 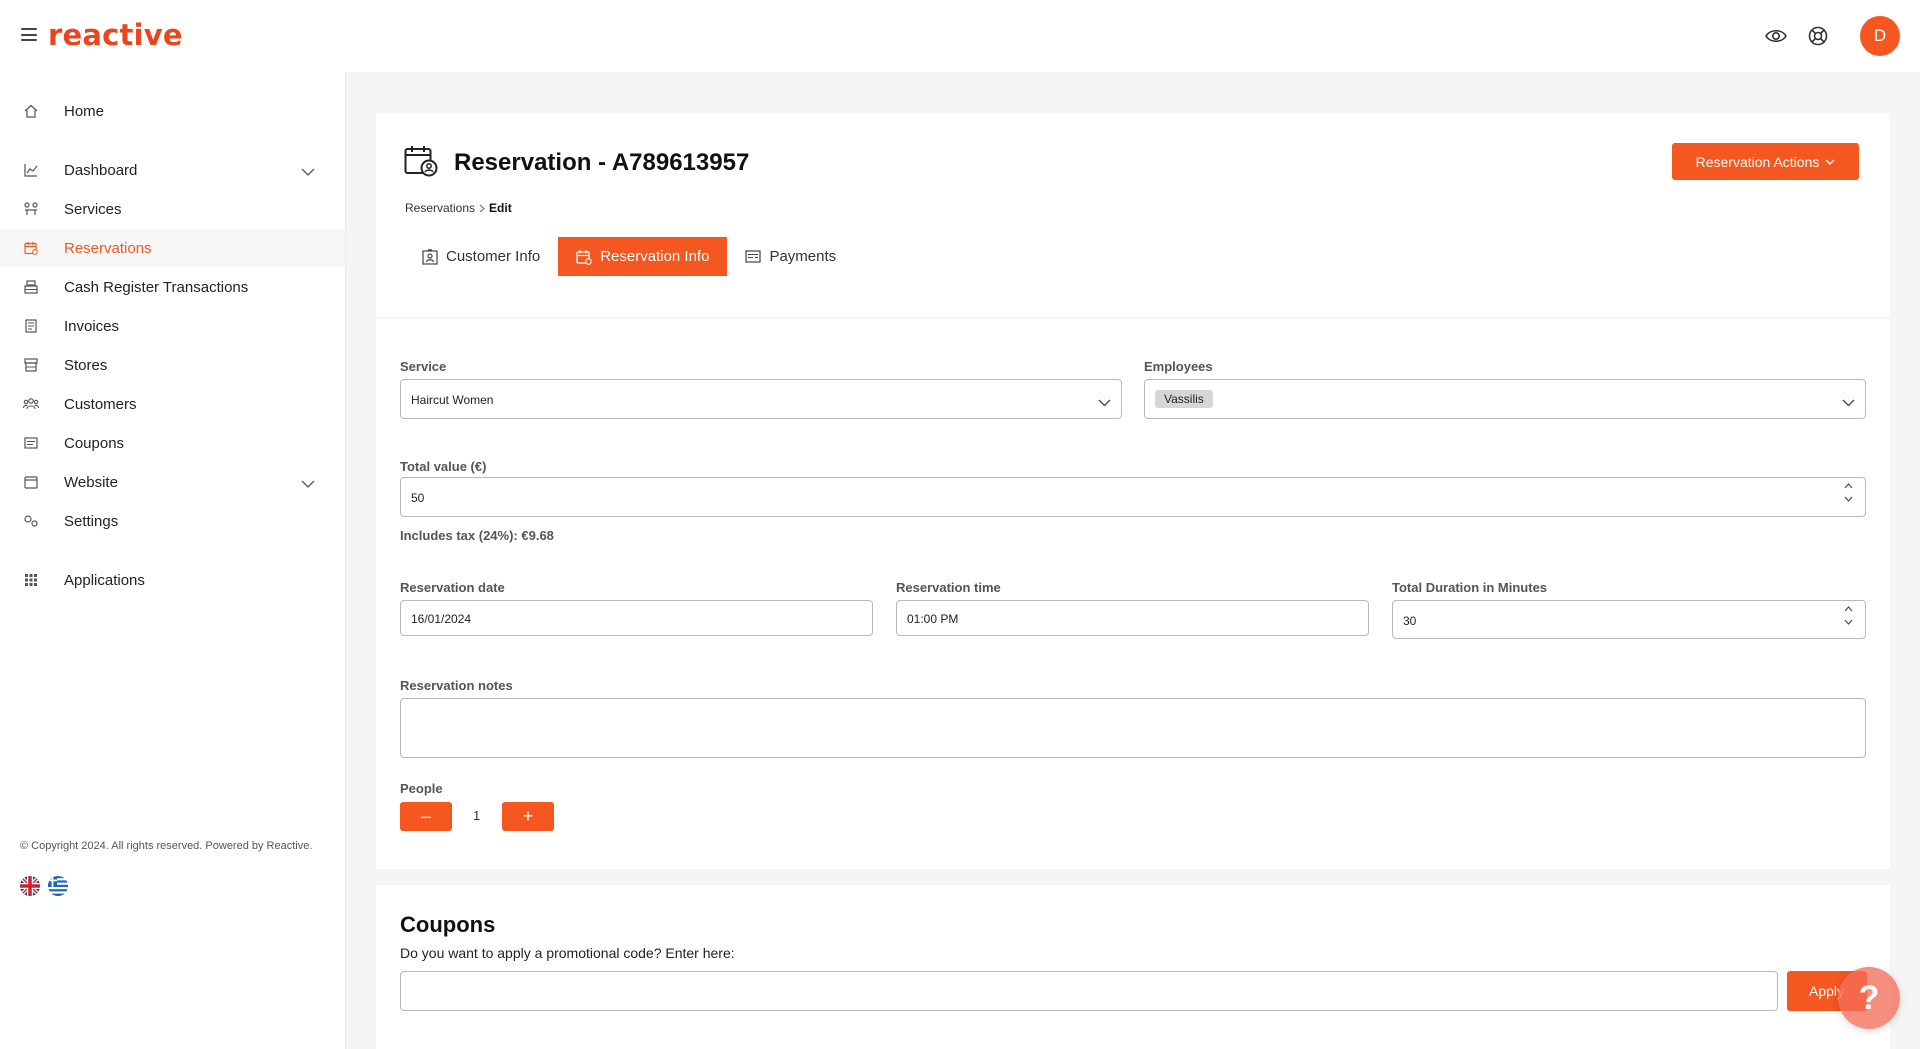 What do you see at coordinates (960, 36) in the screenshot?
I see `top-bar: reactive D` at bounding box center [960, 36].